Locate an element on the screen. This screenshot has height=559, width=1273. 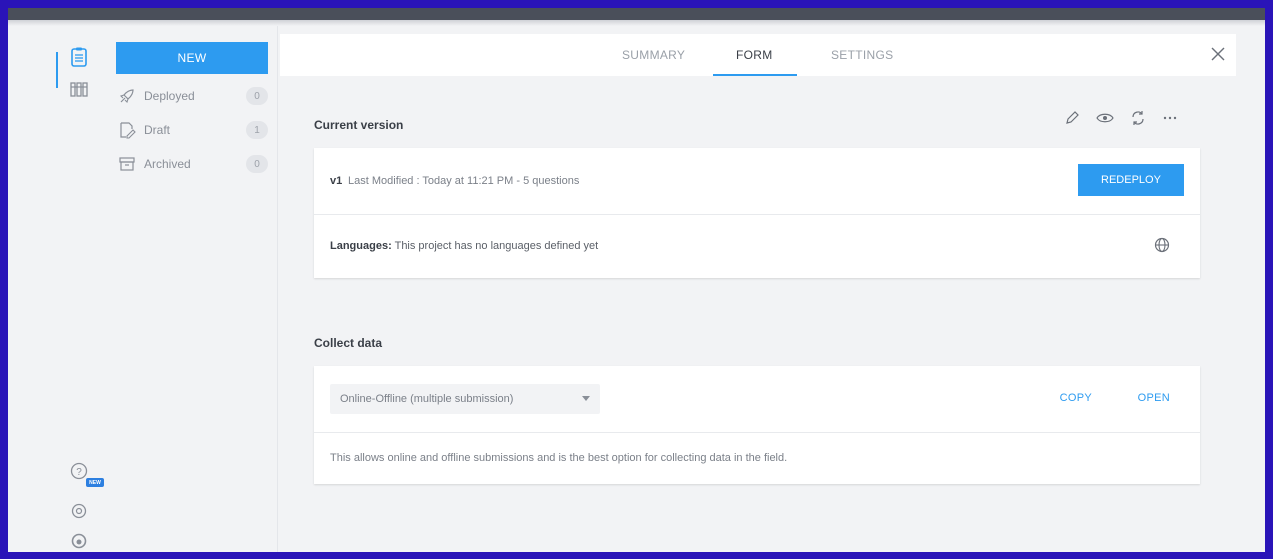
rocket-icon is located at coordinates (128, 96).